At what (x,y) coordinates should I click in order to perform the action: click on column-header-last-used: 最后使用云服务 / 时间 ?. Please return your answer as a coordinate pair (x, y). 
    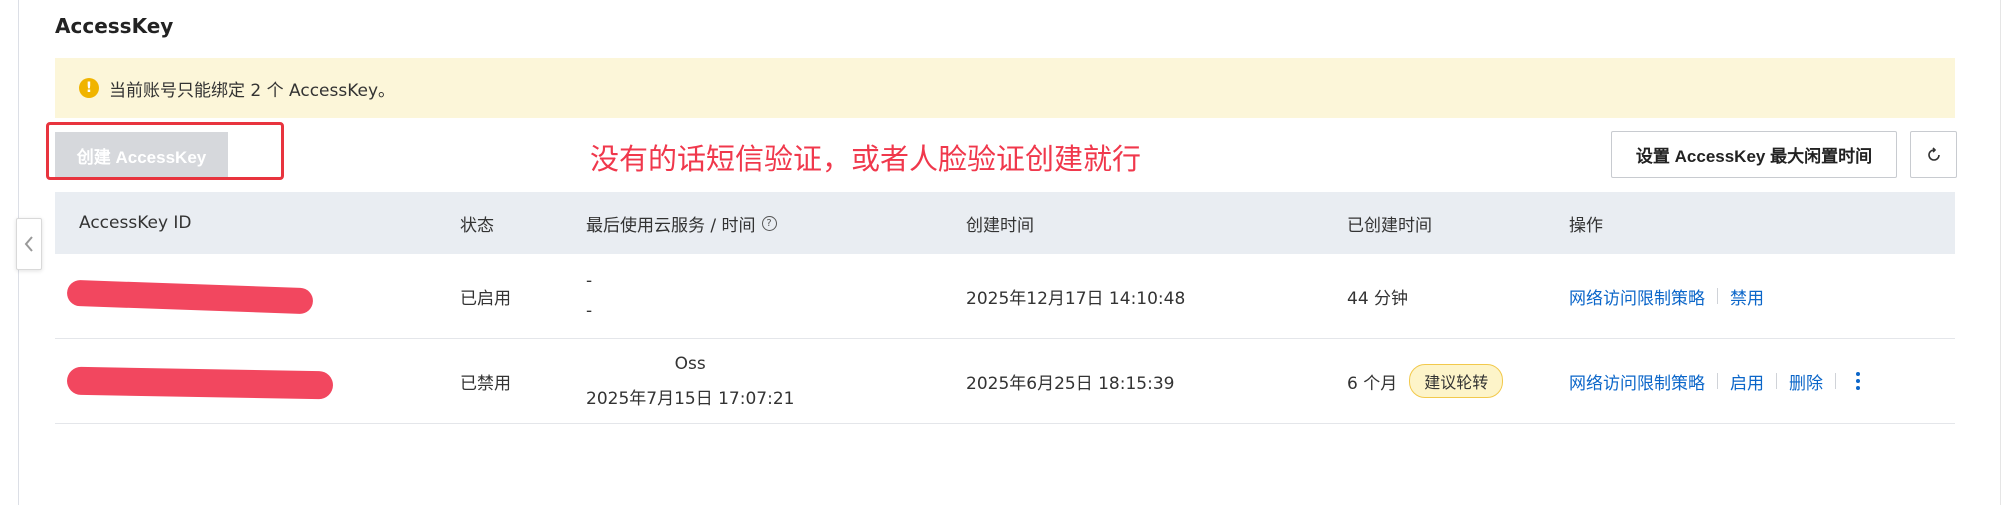
    Looking at the image, I should click on (681, 223).